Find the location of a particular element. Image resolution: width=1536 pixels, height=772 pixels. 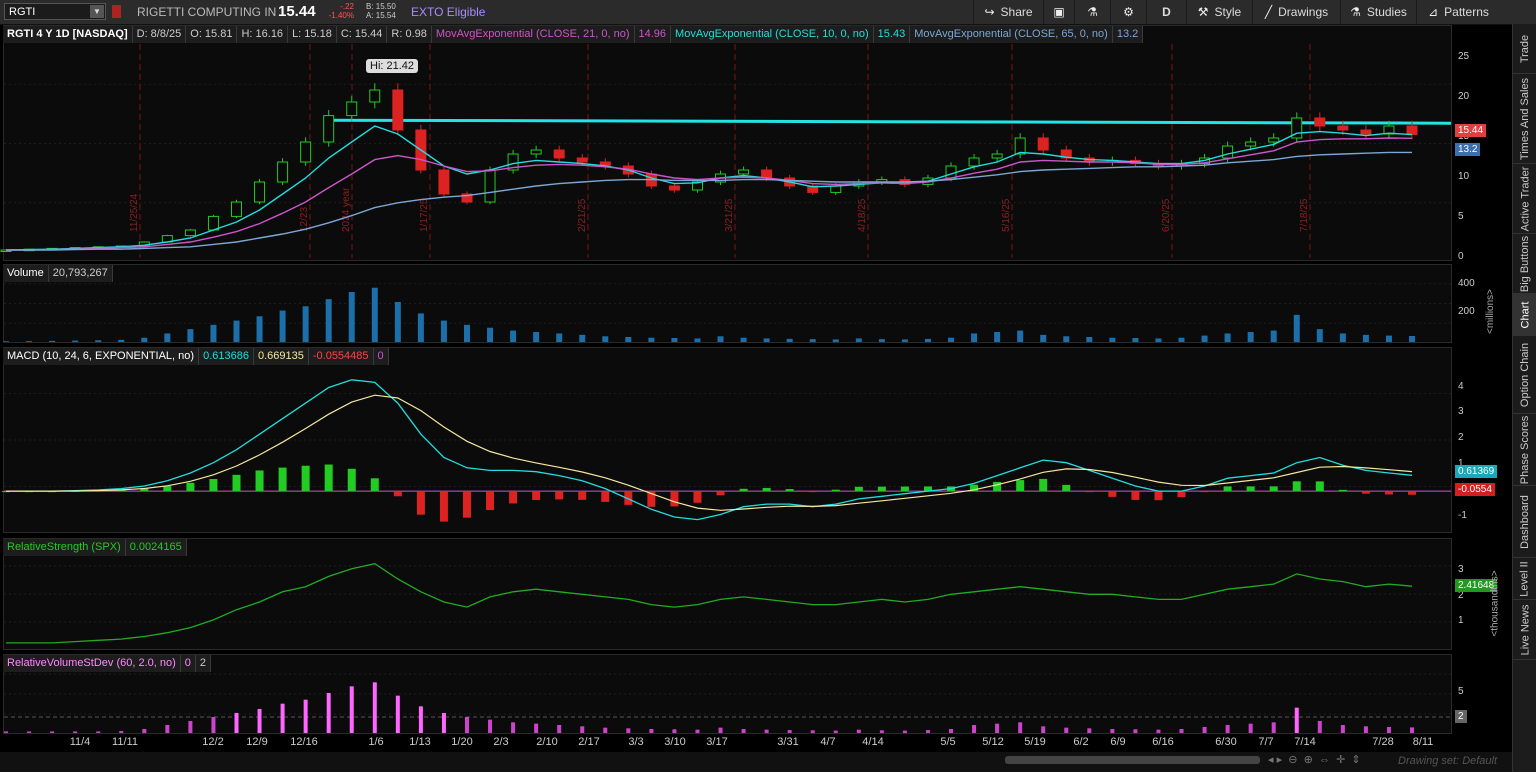

ohlc-range: R: 0.98 is located at coordinates (409, 34).